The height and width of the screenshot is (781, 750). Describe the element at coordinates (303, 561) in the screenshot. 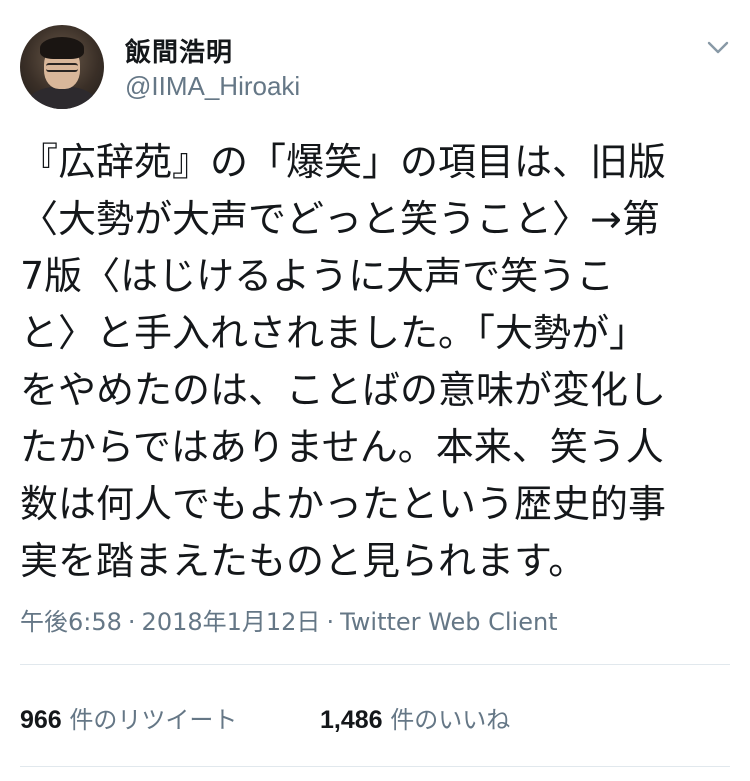

I see `tweet-text-line: 実を踏まえたものと見られます。` at that location.